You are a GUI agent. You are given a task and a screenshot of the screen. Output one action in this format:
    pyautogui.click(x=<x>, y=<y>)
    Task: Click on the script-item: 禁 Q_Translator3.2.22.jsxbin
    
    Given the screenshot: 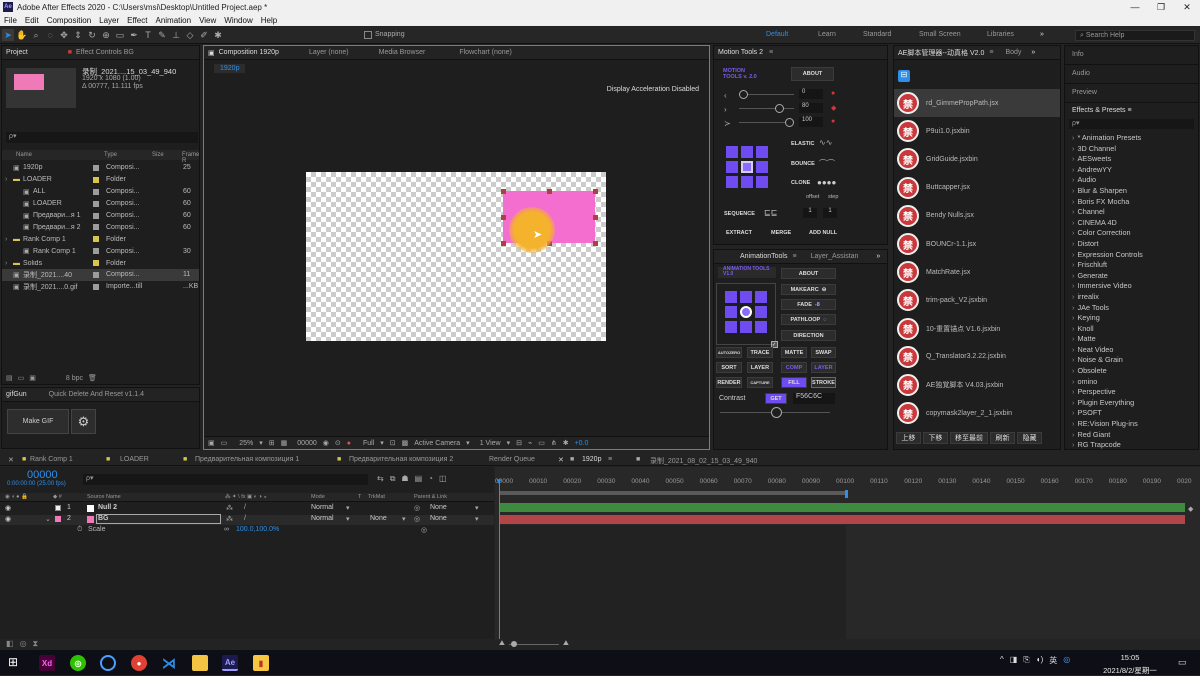 What is the action you would take?
    pyautogui.click(x=977, y=357)
    